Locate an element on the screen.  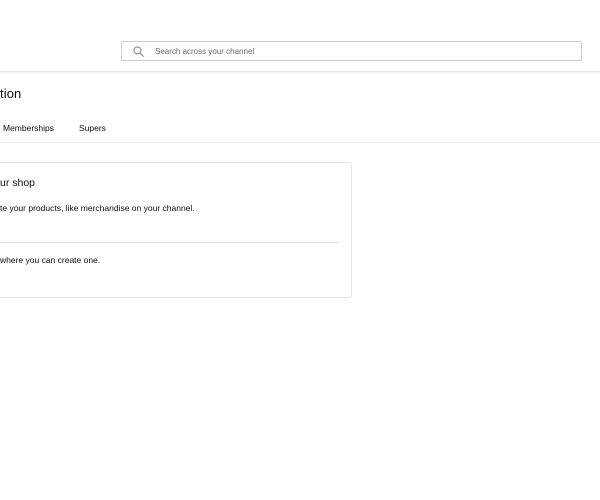
tab-supers: Supers is located at coordinates (92, 128).